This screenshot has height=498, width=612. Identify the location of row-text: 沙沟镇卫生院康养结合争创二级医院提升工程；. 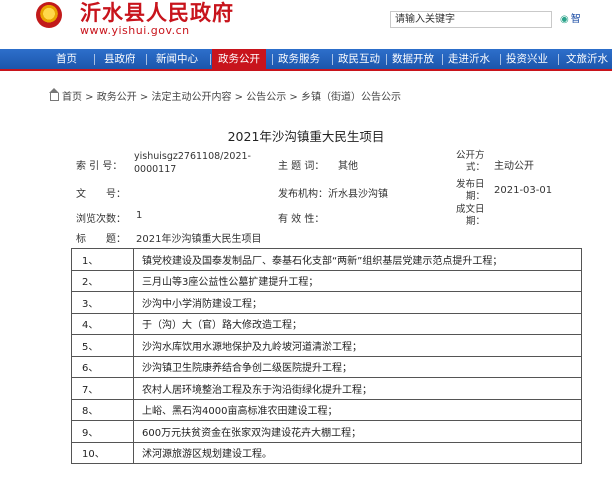
(357, 366).